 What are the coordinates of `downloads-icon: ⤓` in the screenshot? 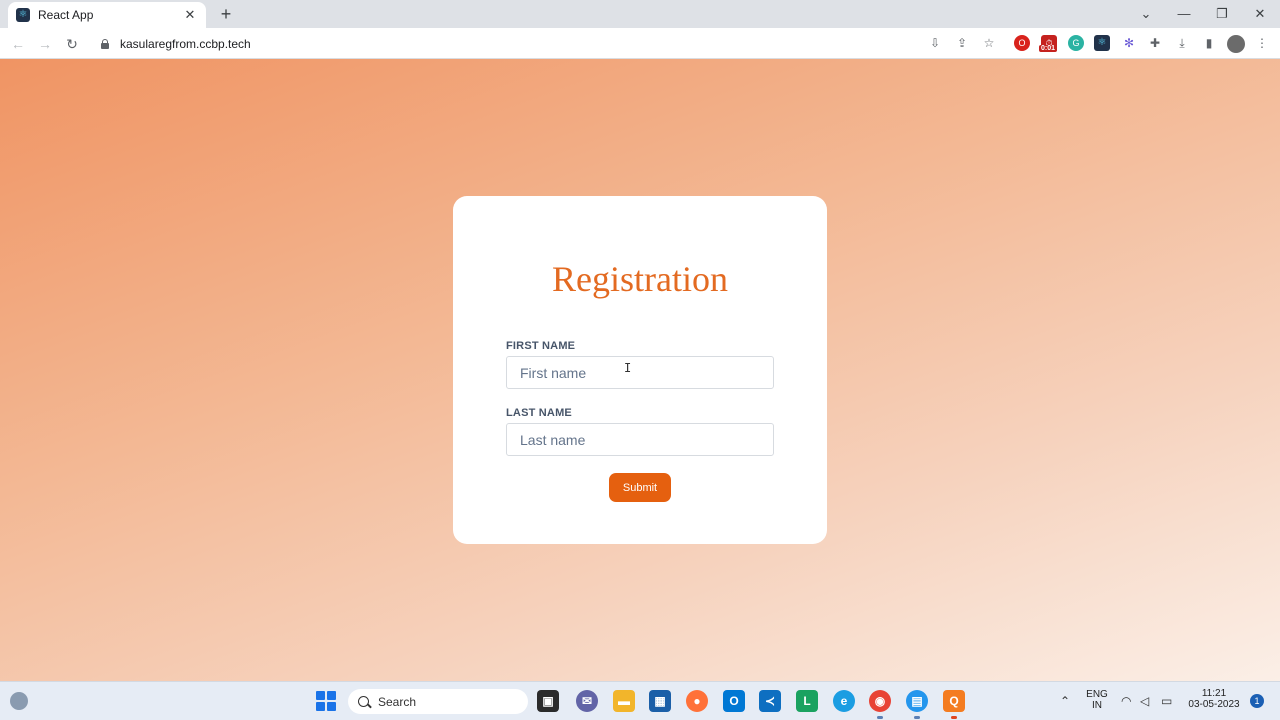 It's located at (1182, 43).